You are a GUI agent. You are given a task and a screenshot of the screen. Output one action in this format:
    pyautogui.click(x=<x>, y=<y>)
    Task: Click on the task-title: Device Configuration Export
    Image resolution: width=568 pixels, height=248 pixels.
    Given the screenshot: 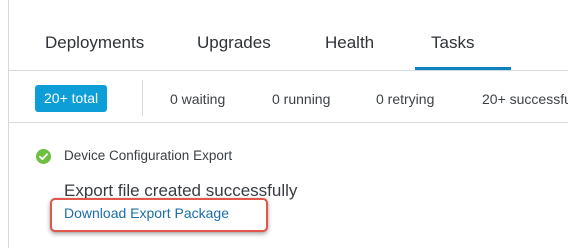 What is the action you would take?
    pyautogui.click(x=148, y=155)
    